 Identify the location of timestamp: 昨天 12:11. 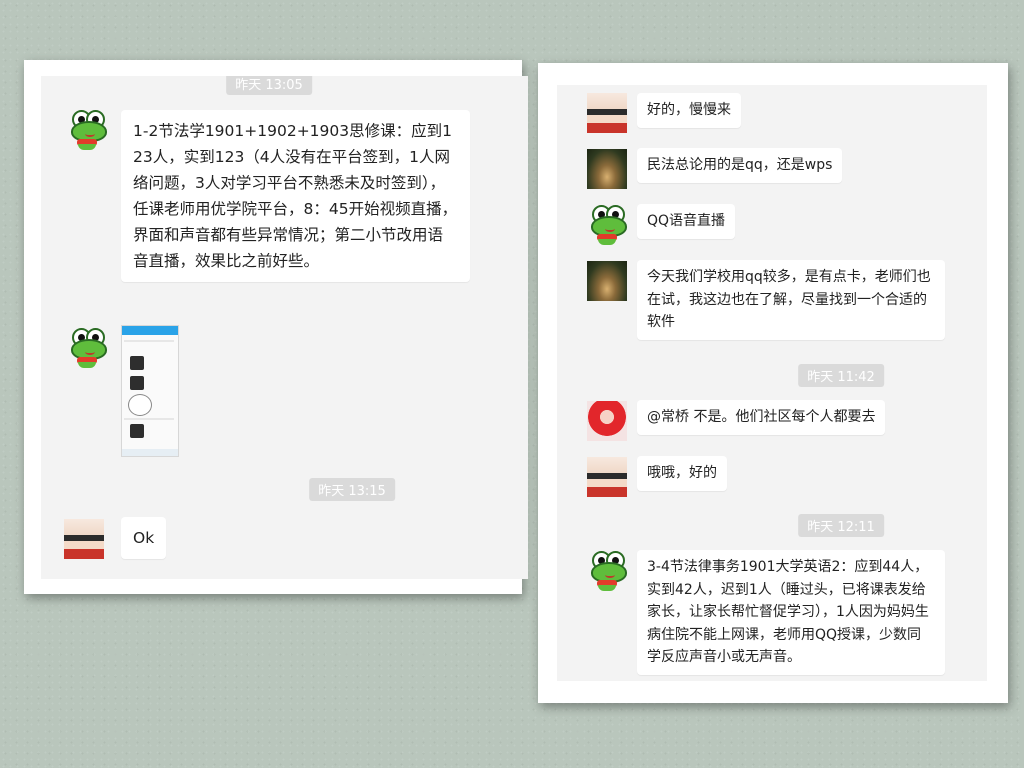
(841, 525).